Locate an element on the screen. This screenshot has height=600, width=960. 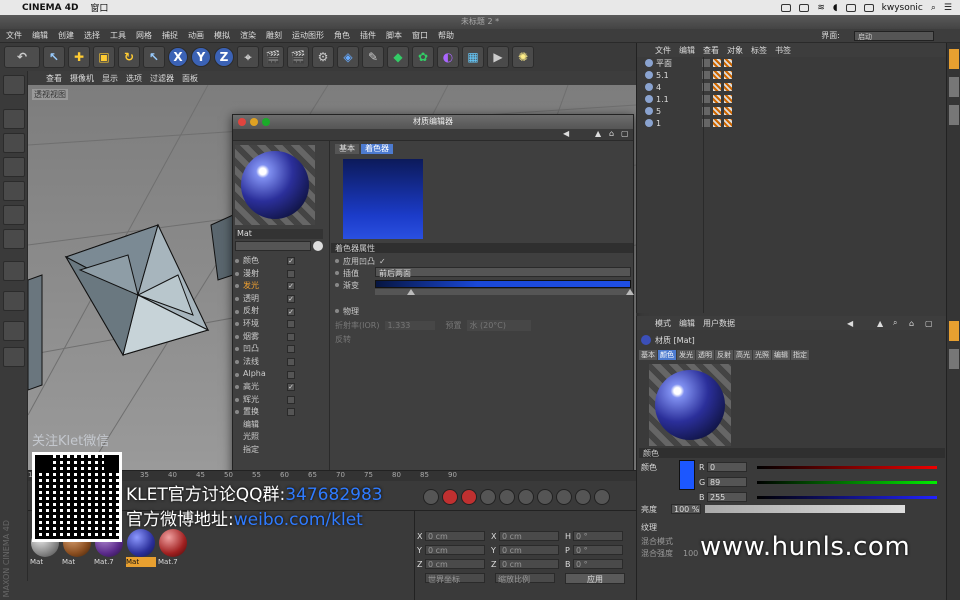
move-tool-icon: ✚ is located at coordinates (79, 57).